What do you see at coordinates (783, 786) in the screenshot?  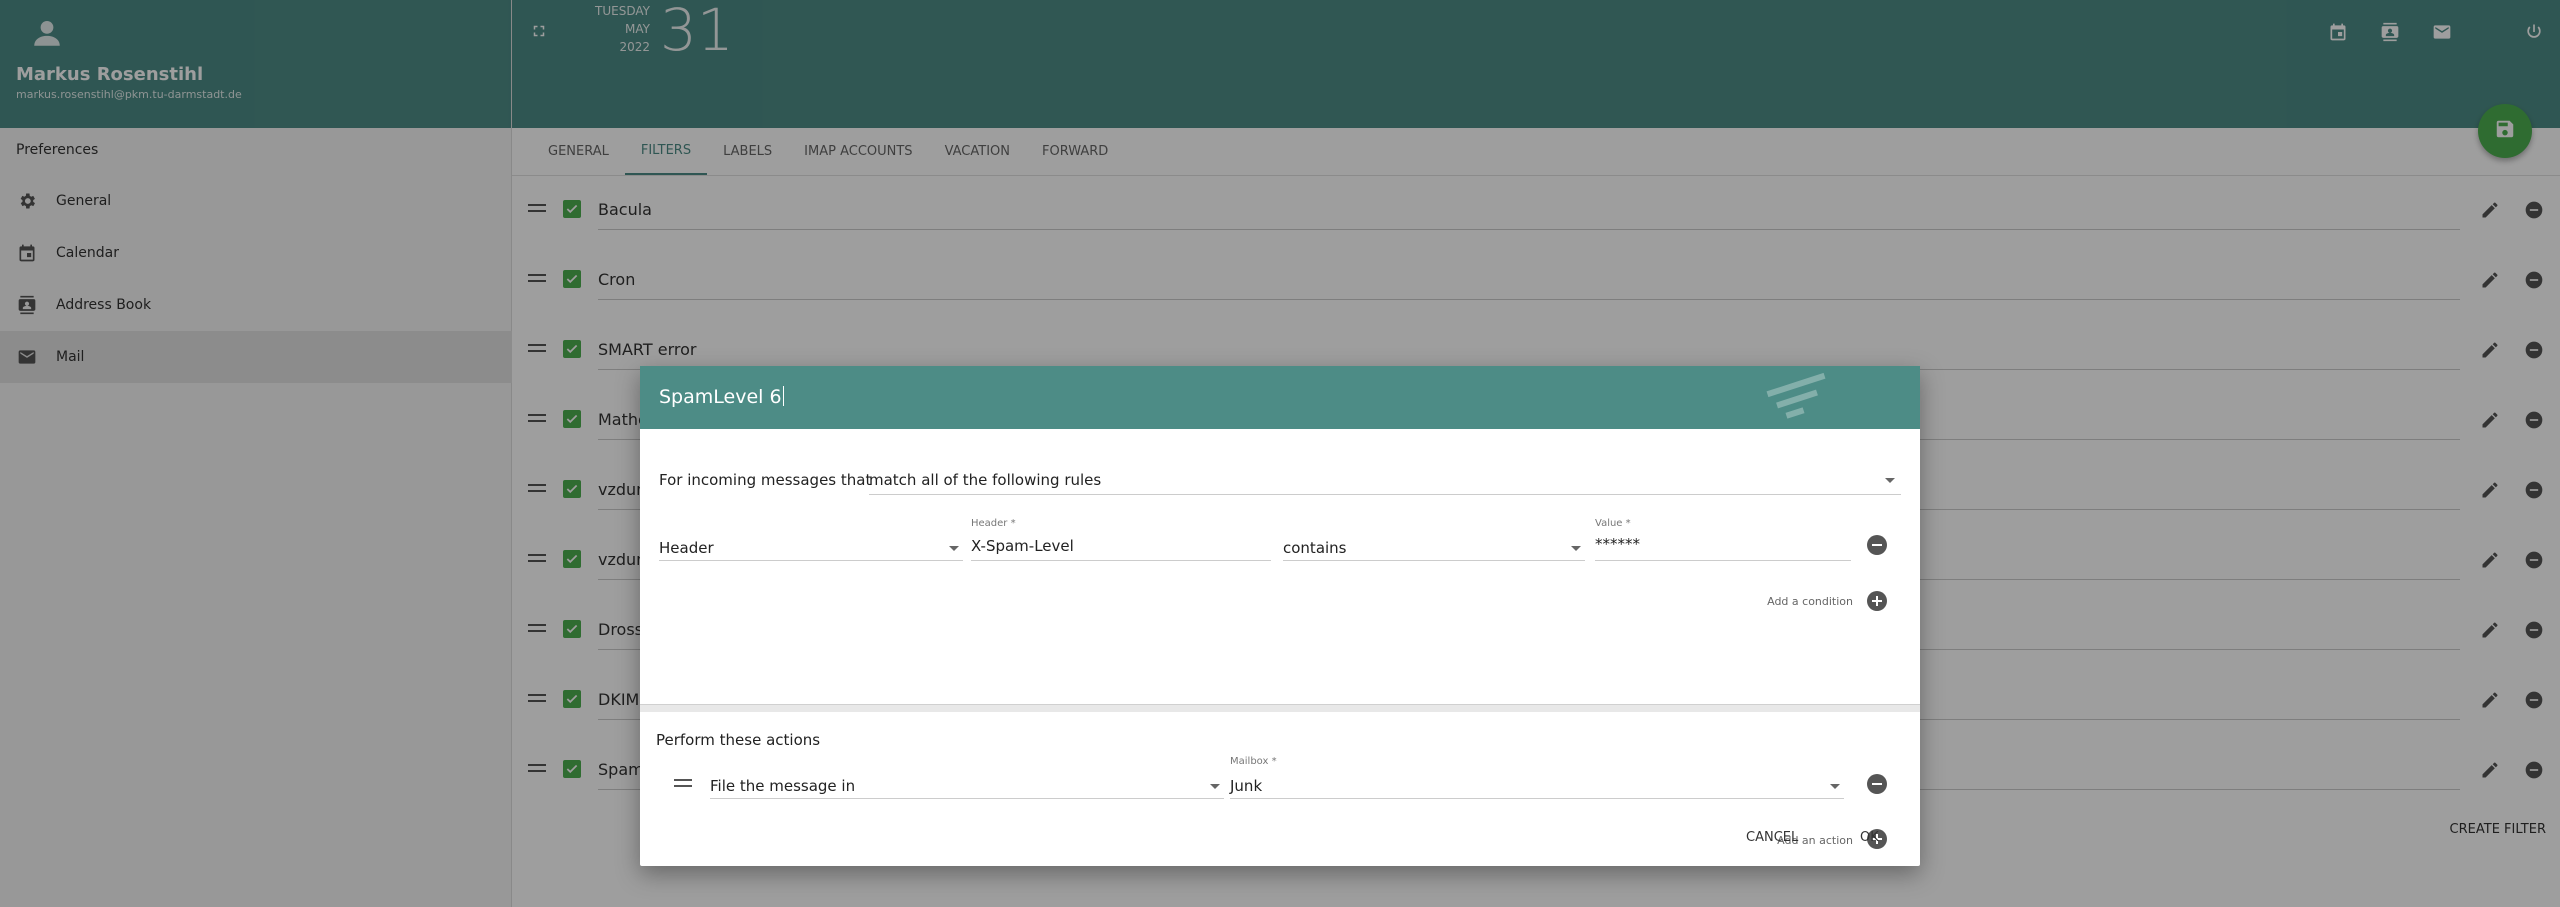 I see `action-type-value: File the message in` at bounding box center [783, 786].